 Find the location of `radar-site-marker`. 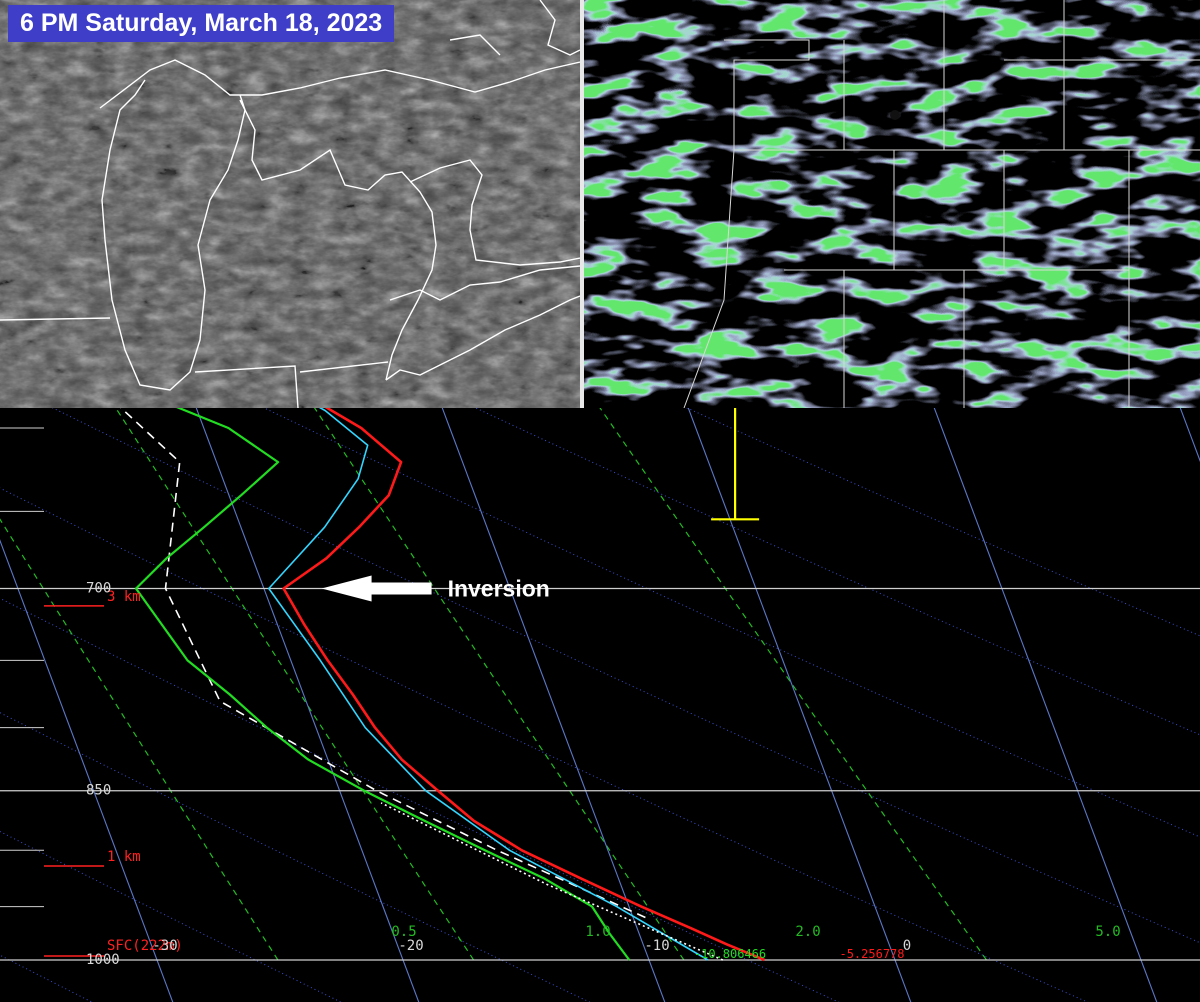

radar-site-marker is located at coordinates (895, 115).